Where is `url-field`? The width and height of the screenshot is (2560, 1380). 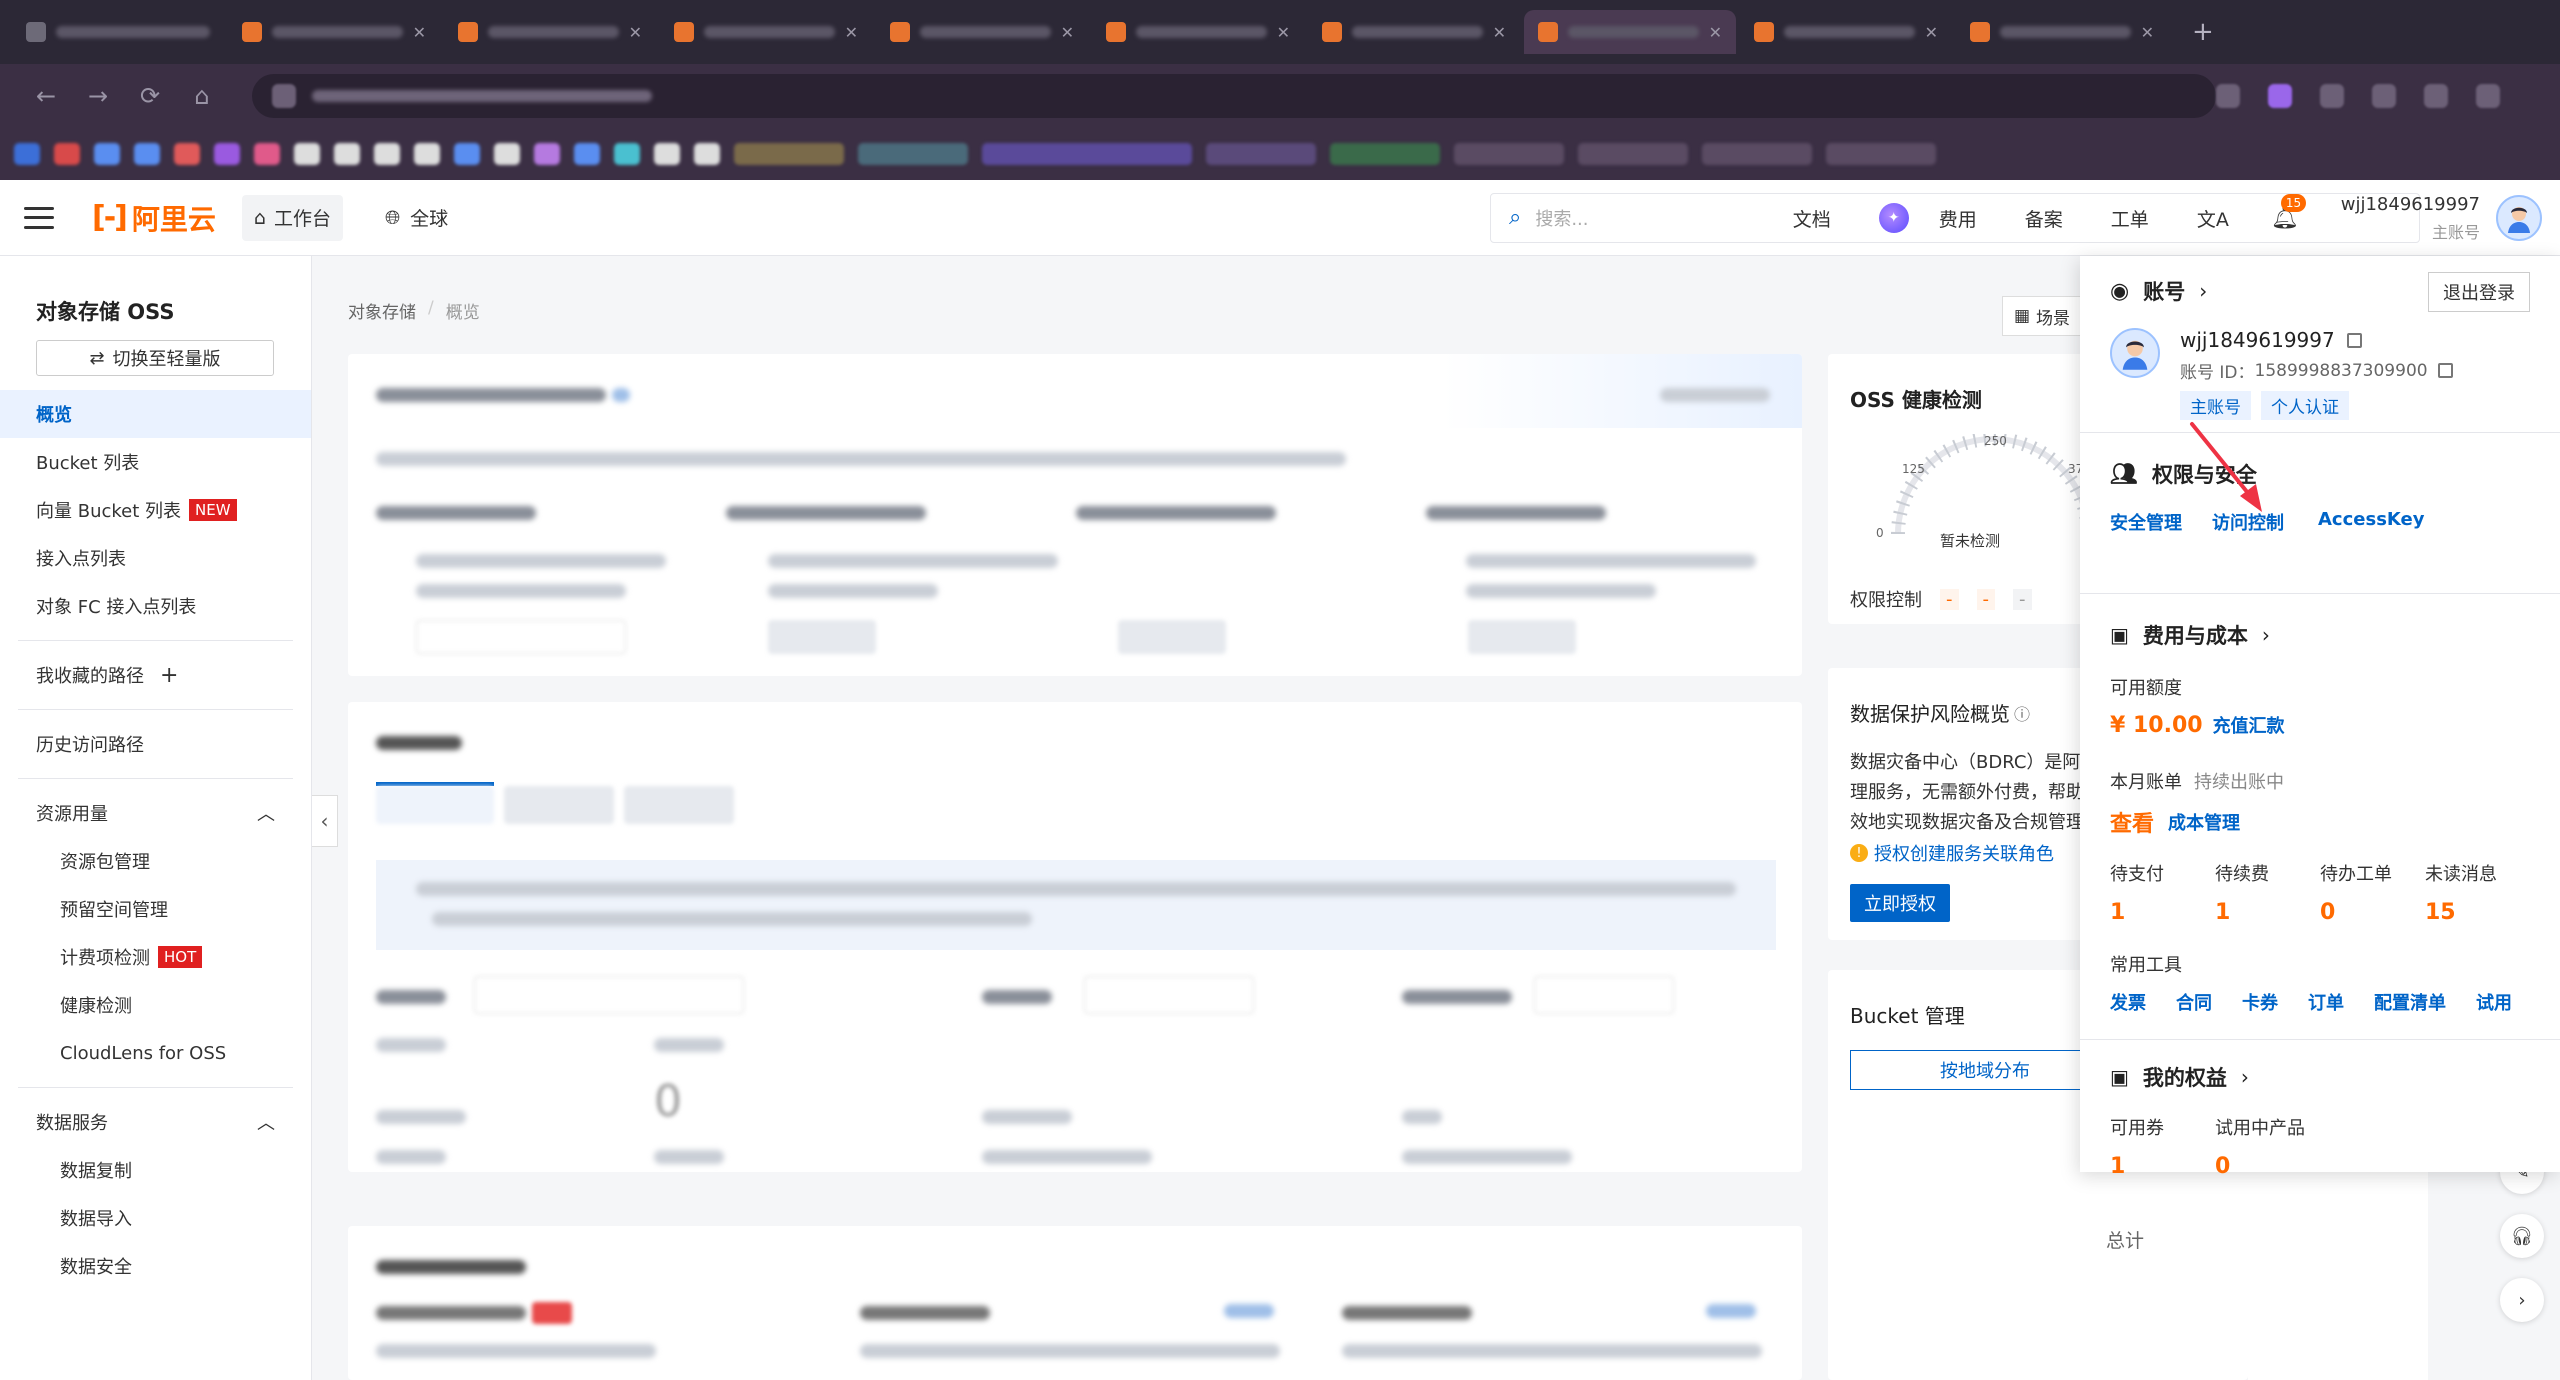
url-field is located at coordinates (1234, 96).